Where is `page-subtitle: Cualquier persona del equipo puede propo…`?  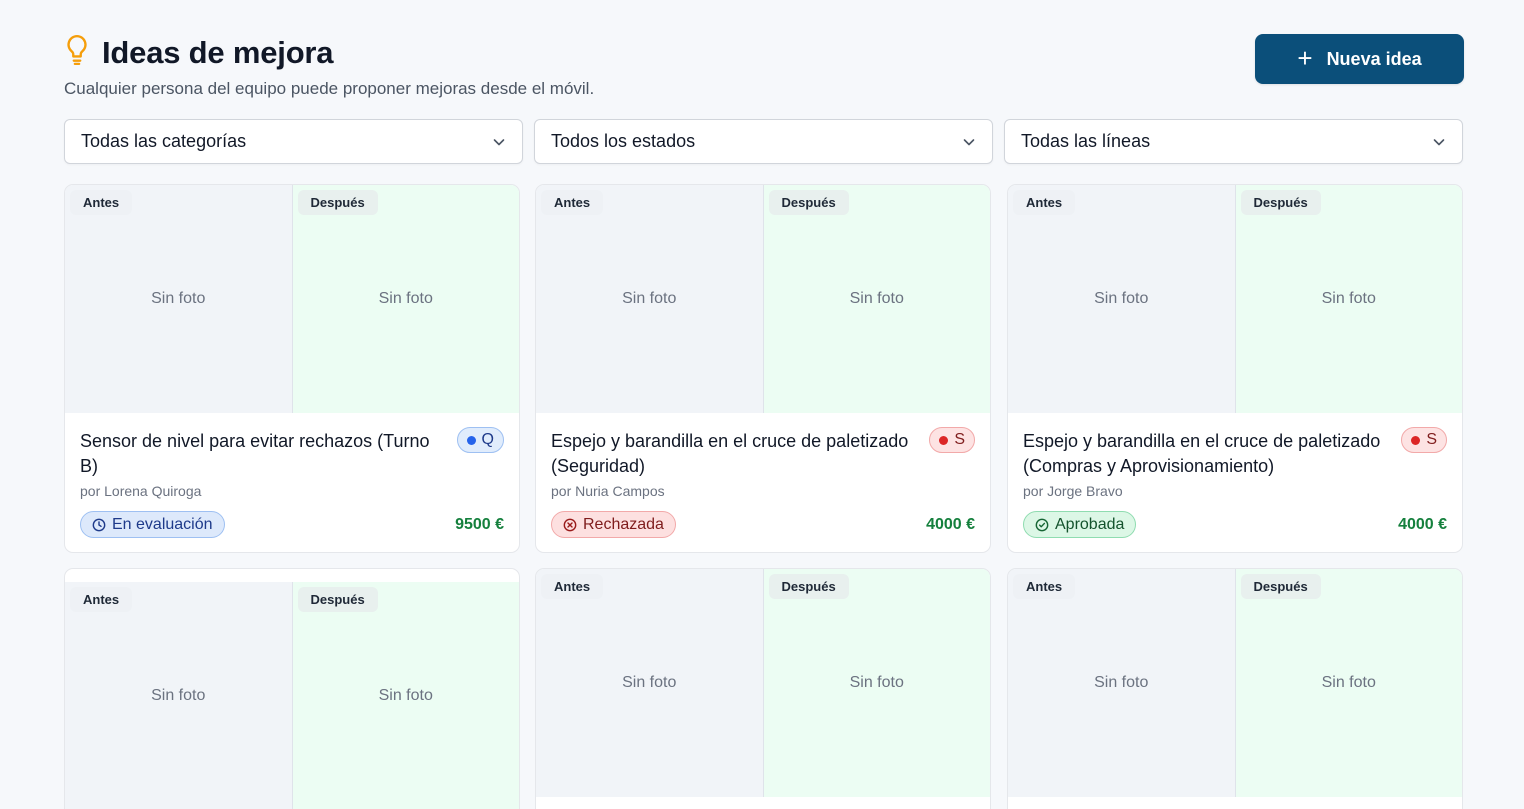
page-subtitle: Cualquier persona del equipo puede propo… is located at coordinates (329, 88).